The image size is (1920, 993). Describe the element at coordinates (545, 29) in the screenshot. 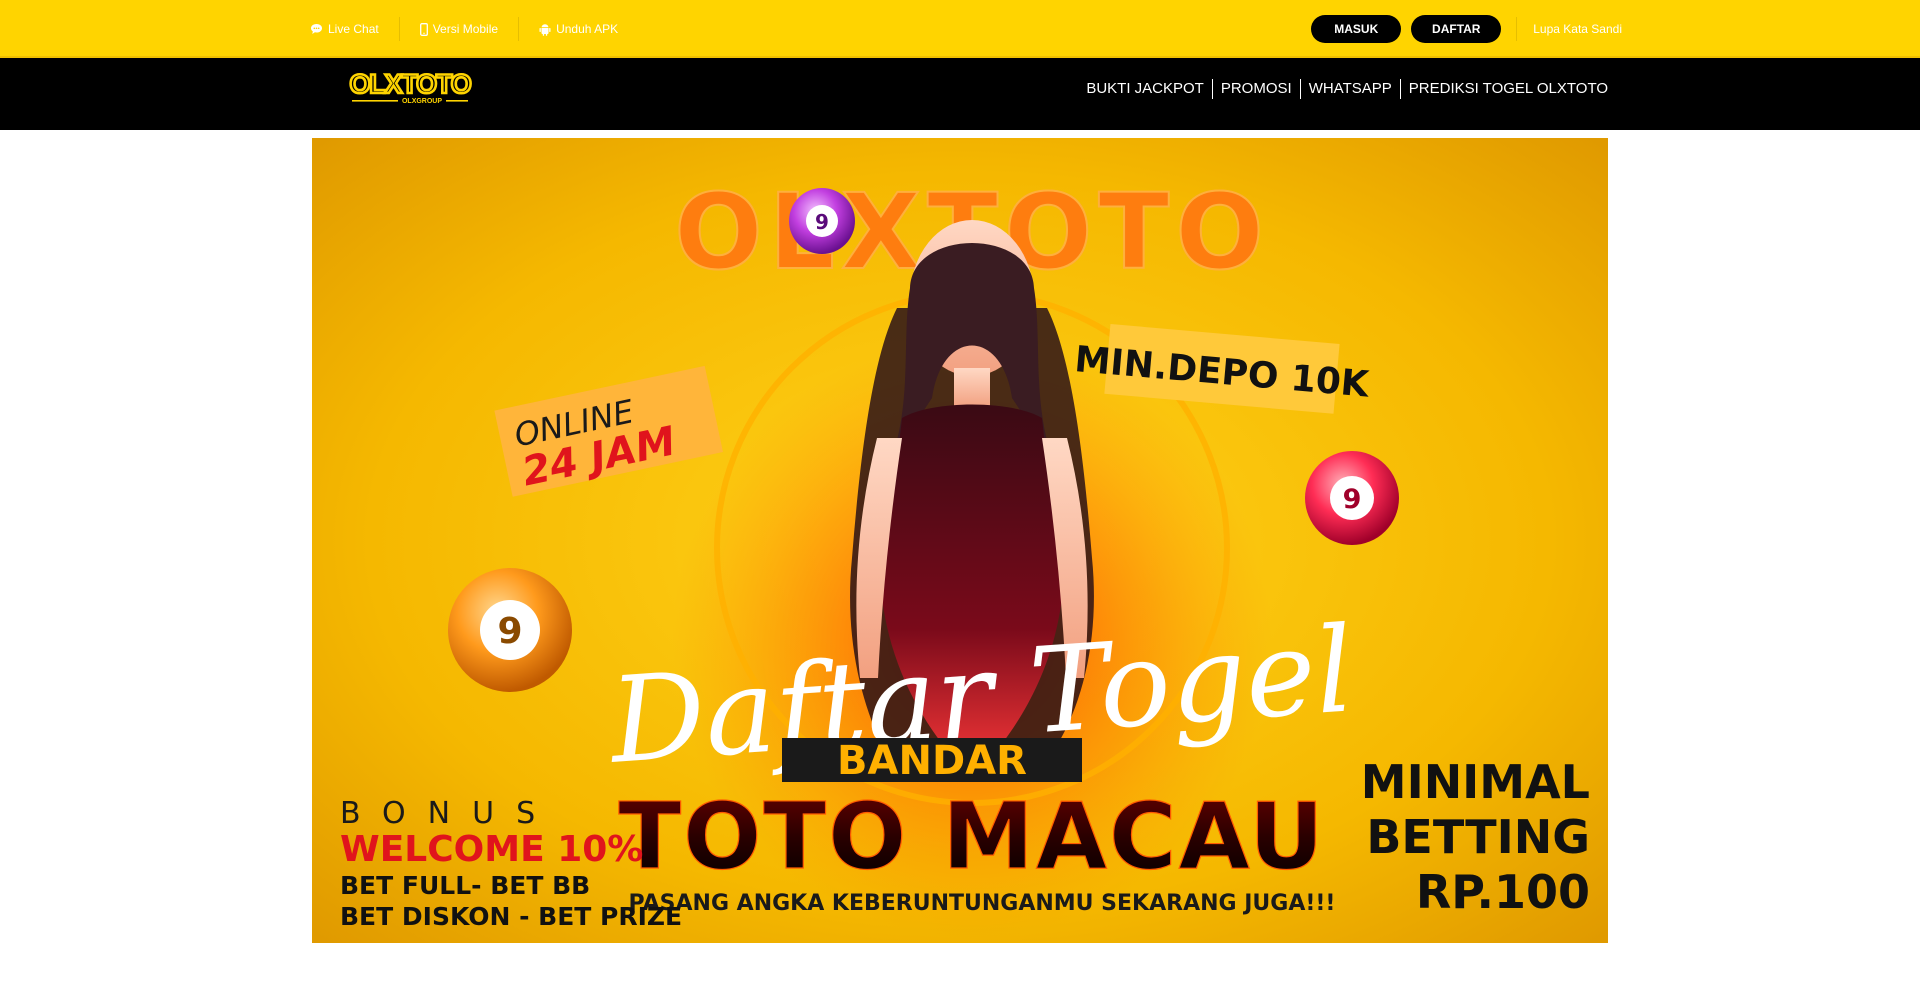

I see `android-icon` at that location.